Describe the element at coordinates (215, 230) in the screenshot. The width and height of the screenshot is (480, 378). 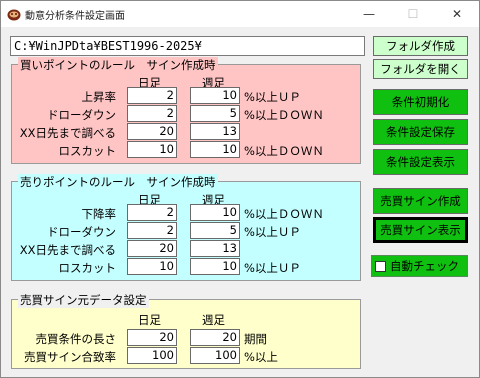
I see `sell-week-input: 5` at that location.